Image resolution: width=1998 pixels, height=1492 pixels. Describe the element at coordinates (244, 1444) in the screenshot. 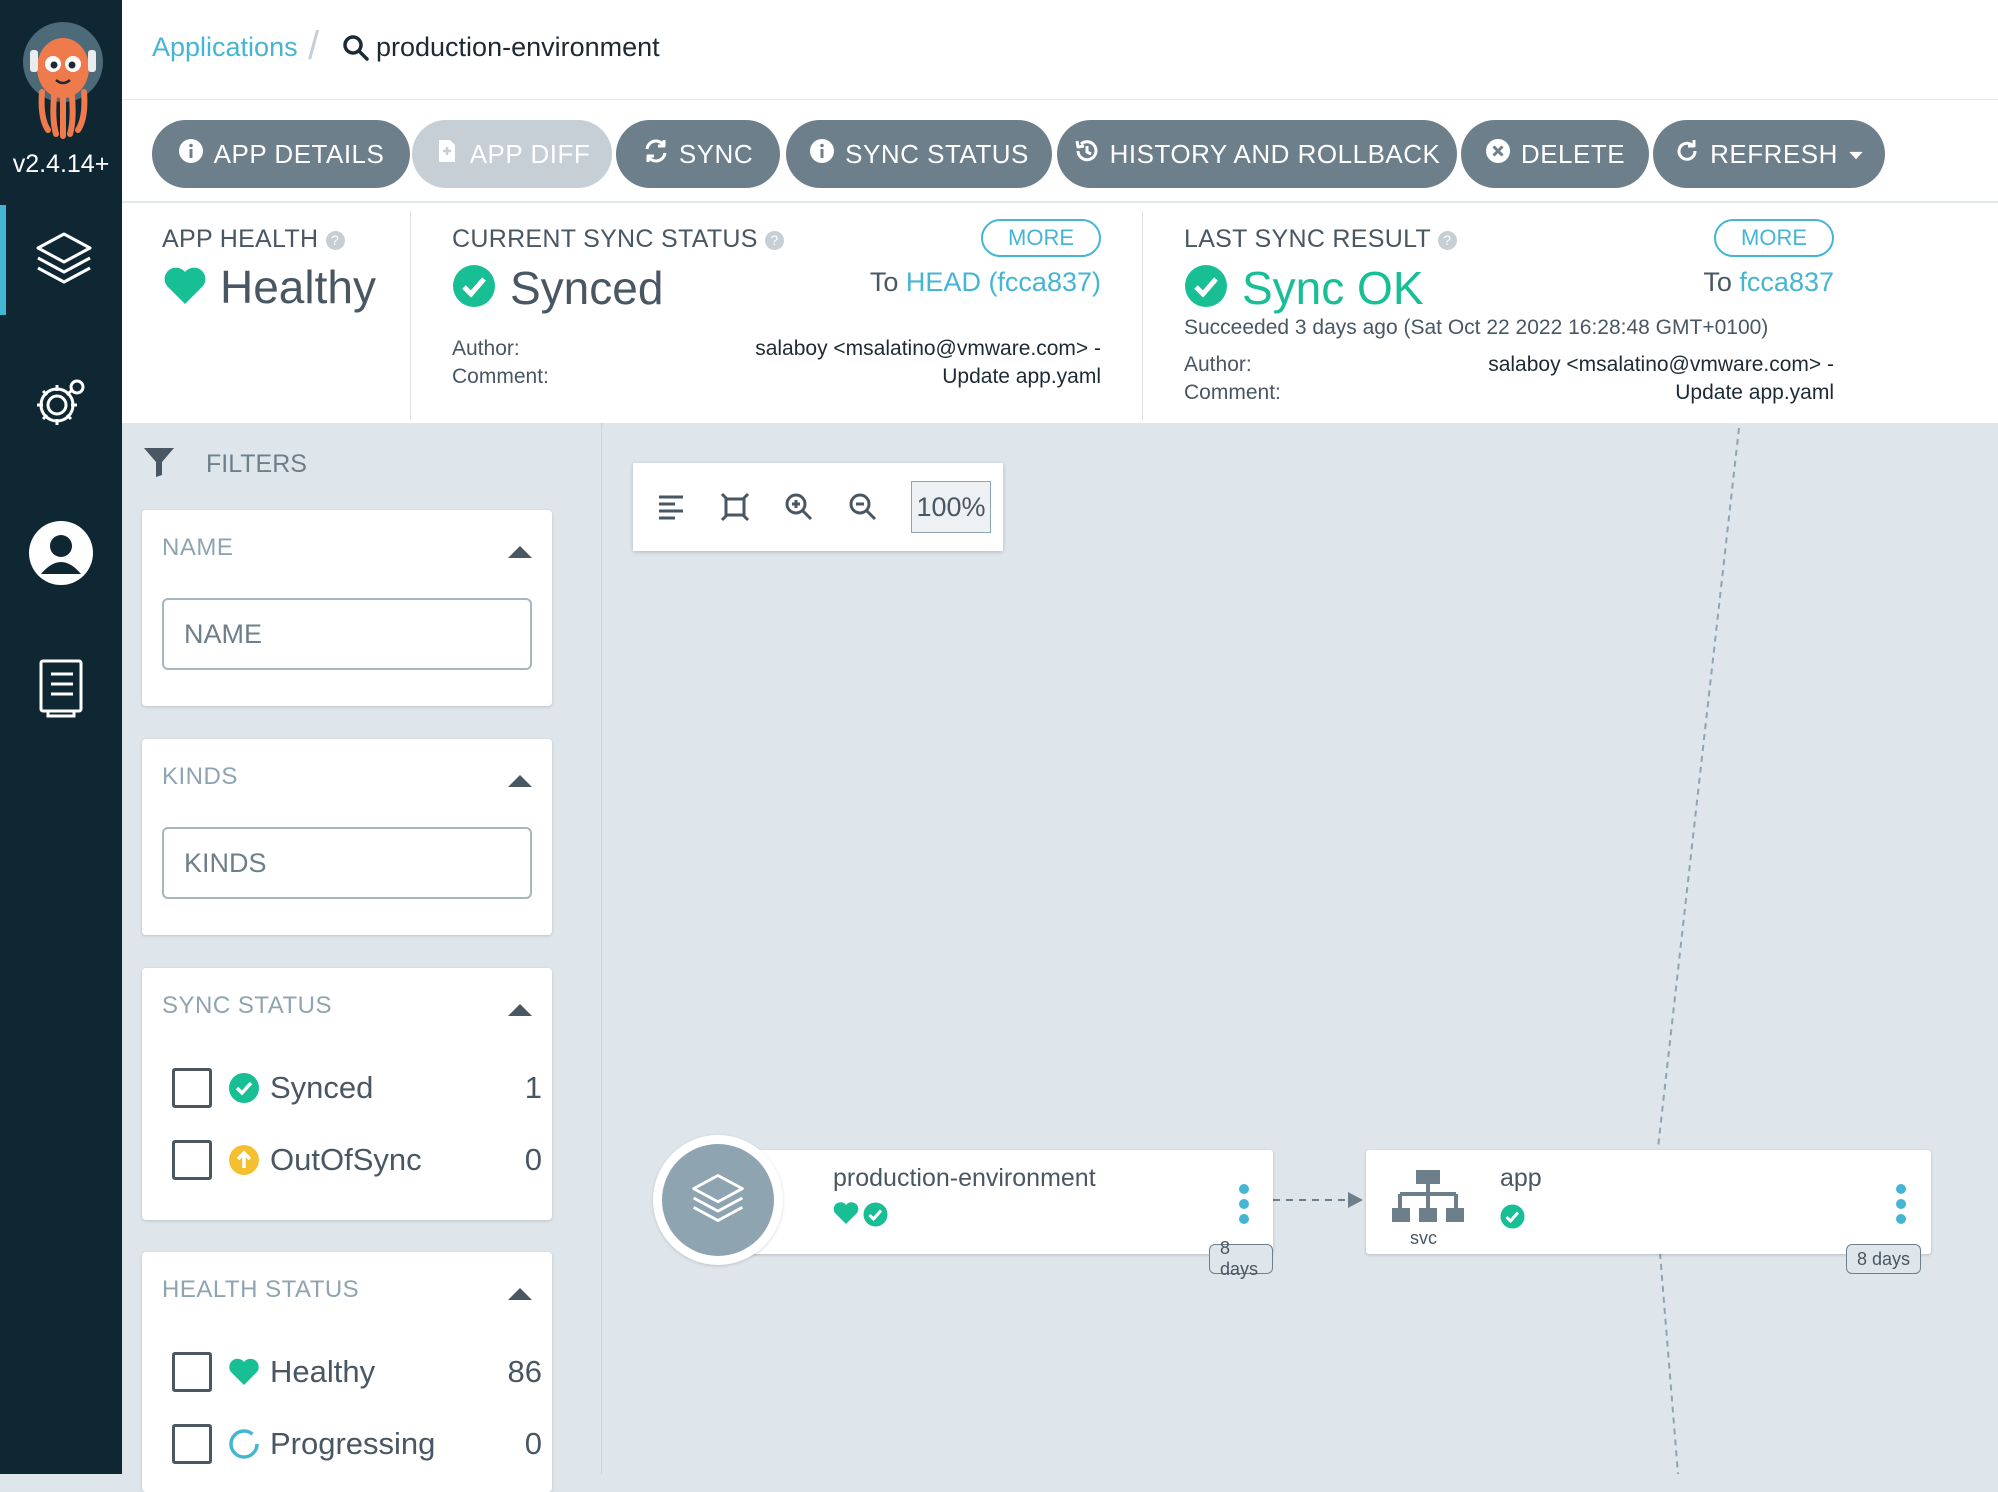

I see `progress-circle-icon` at that location.